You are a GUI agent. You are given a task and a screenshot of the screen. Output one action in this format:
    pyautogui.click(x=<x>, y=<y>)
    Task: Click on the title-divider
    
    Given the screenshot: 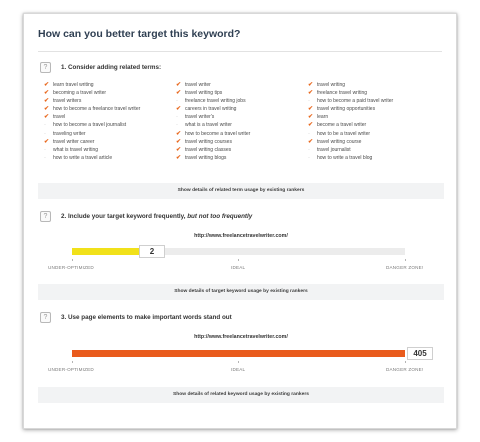 What is the action you would take?
    pyautogui.click(x=240, y=51)
    